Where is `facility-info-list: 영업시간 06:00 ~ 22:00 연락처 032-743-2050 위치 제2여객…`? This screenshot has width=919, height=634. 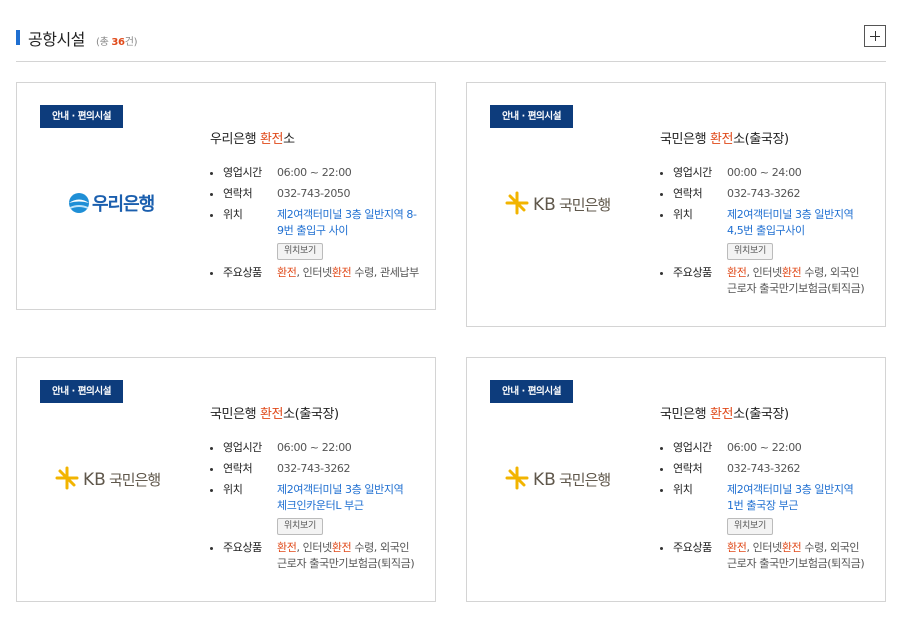
facility-info-list: 영업시간 06:00 ~ 22:00 연락처 032-743-2050 위치 제2여객… is located at coordinates (315, 225).